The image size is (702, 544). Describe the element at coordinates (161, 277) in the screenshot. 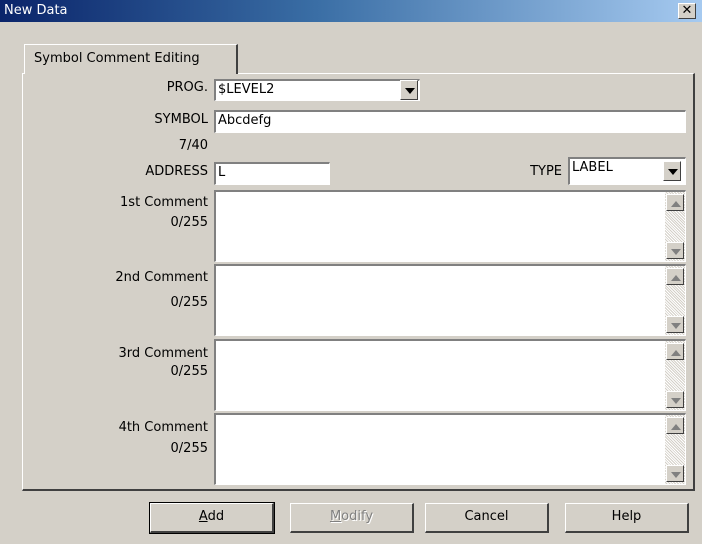

I see `comment-2-label: 2nd Comment` at that location.